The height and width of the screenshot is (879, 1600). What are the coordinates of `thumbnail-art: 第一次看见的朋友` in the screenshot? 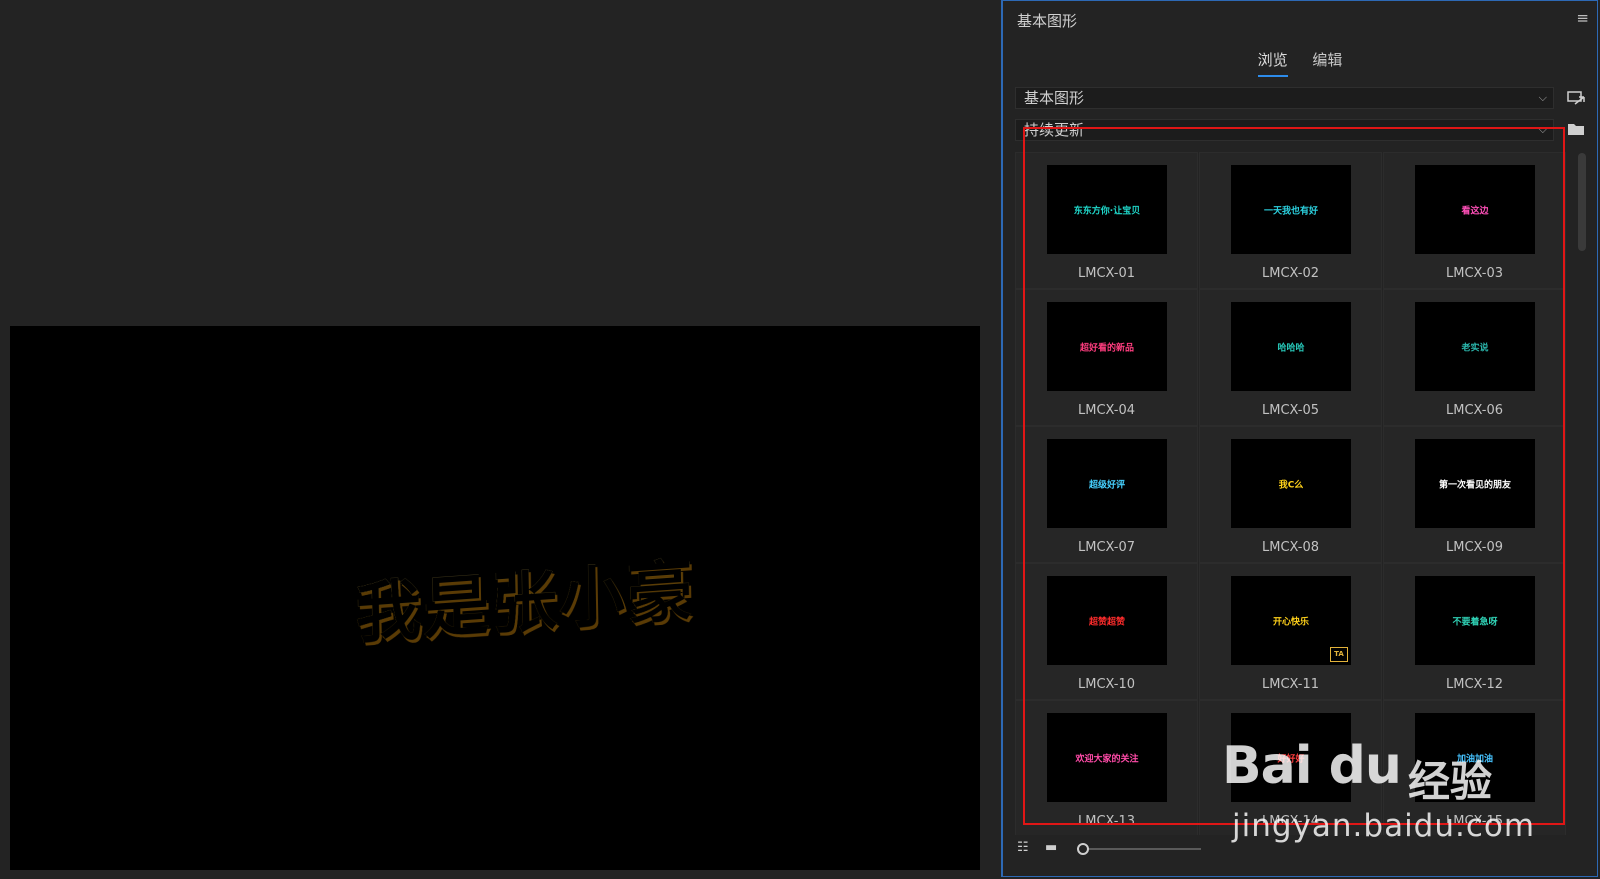 It's located at (1475, 485).